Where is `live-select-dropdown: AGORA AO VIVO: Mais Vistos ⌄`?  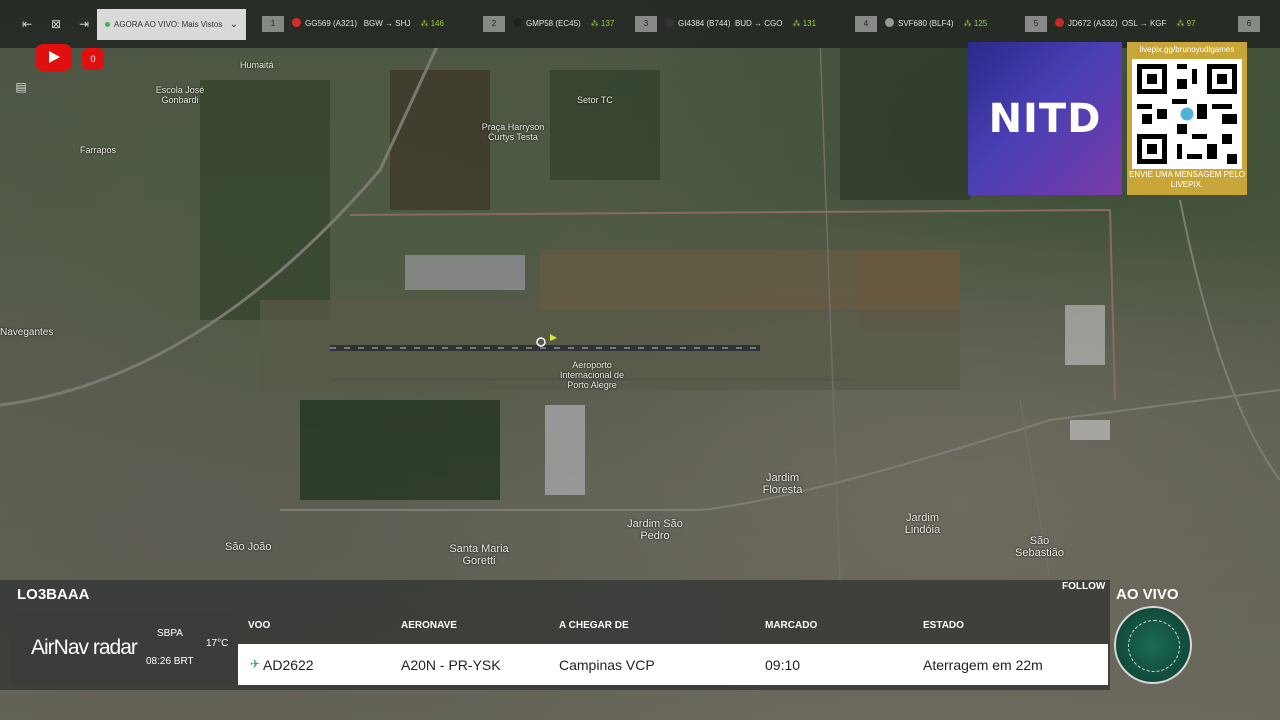 live-select-dropdown: AGORA AO VIVO: Mais Vistos ⌄ is located at coordinates (171, 24).